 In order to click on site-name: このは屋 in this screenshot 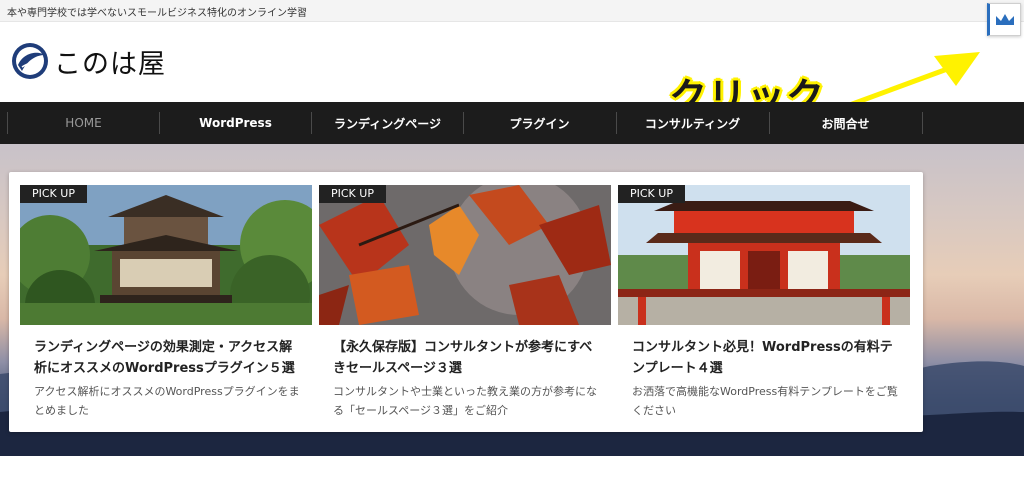, I will do `click(110, 64)`.